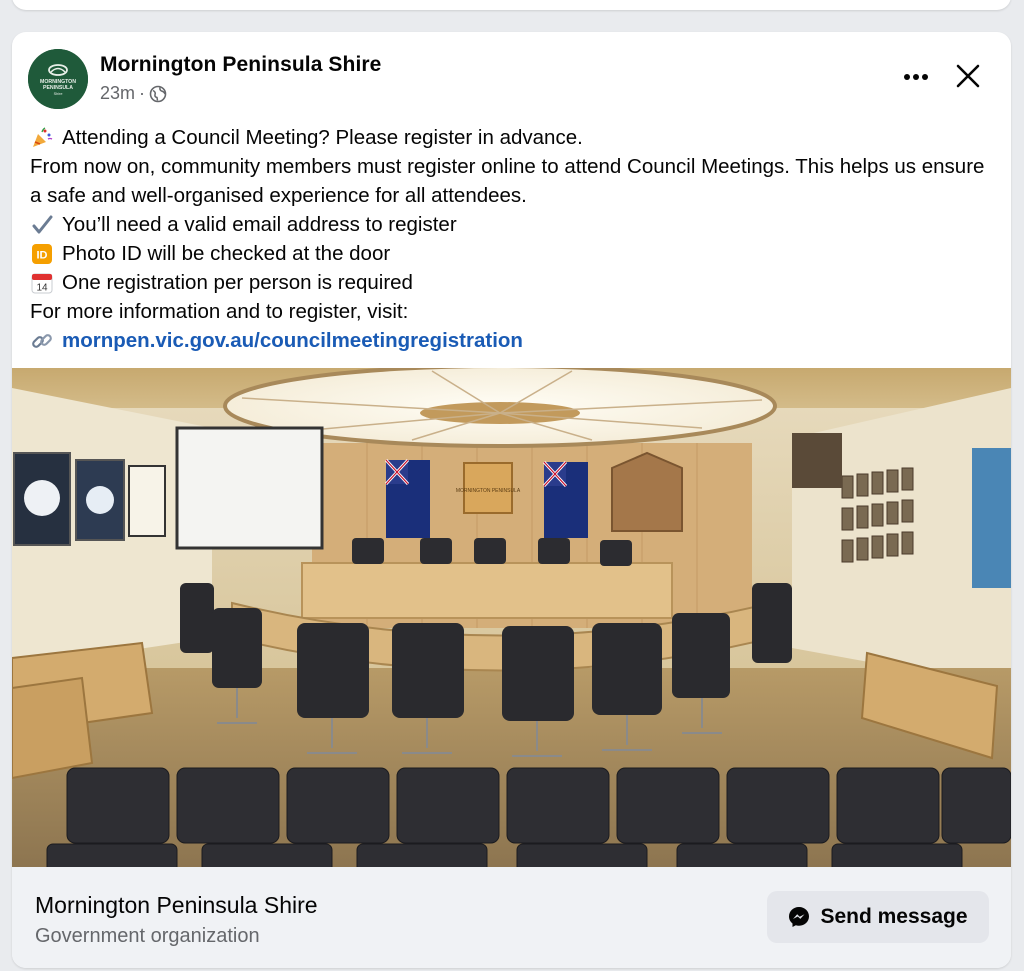 This screenshot has width=1024, height=971. What do you see at coordinates (226, 253) in the screenshot?
I see `bullet-photo-id-text: Photo ID will be checked at the door` at bounding box center [226, 253].